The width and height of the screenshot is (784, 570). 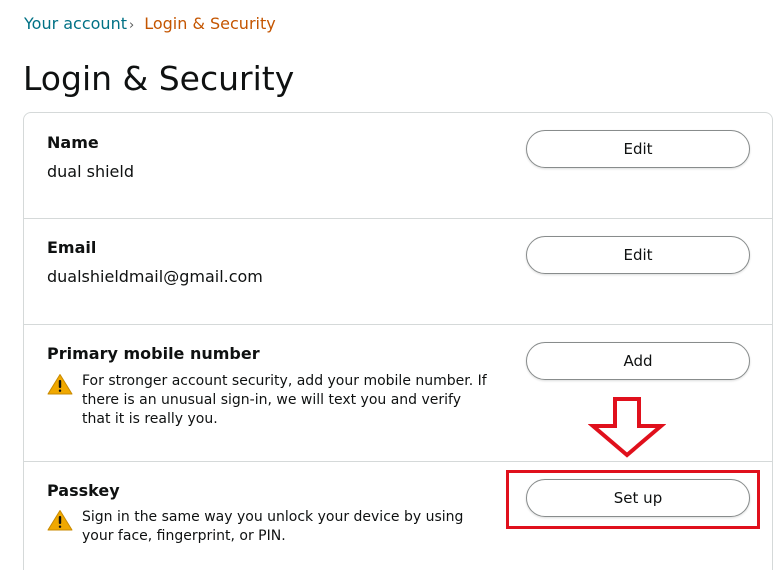 What do you see at coordinates (155, 276) in the screenshot?
I see `email-value: dualshieldmail@gmail.com` at bounding box center [155, 276].